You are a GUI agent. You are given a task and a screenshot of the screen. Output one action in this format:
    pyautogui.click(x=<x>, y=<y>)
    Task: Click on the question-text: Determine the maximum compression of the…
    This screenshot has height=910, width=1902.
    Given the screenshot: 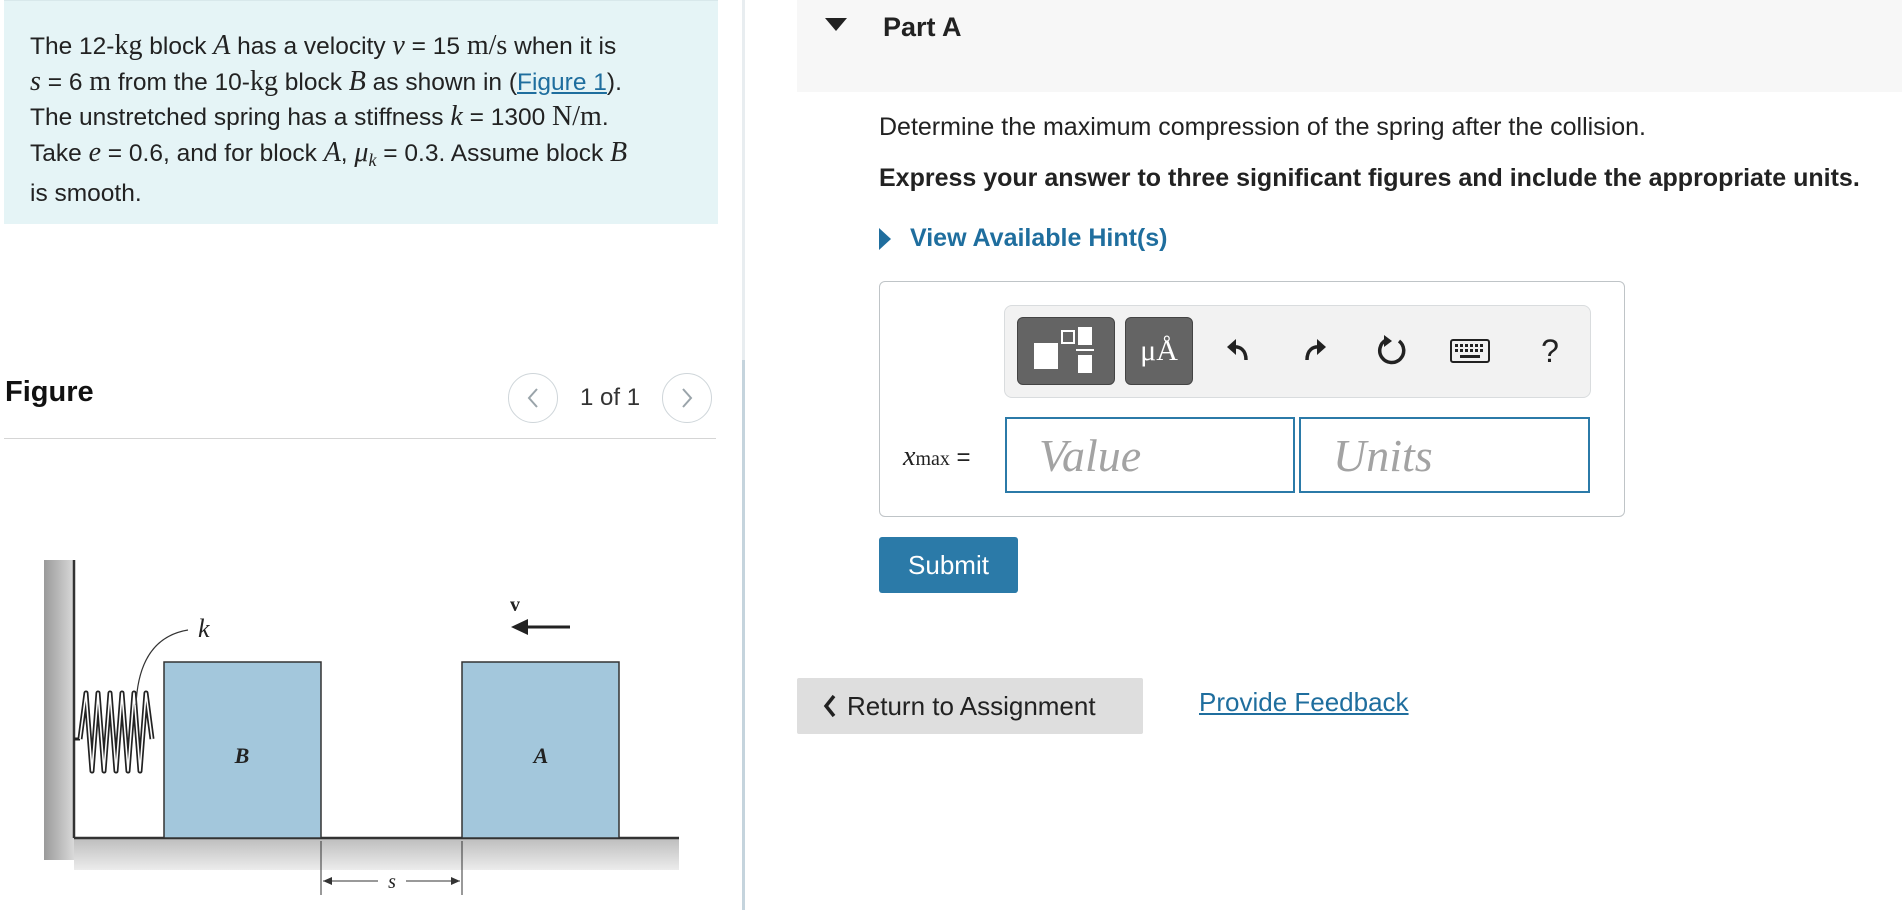 What is the action you would take?
    pyautogui.click(x=1262, y=127)
    